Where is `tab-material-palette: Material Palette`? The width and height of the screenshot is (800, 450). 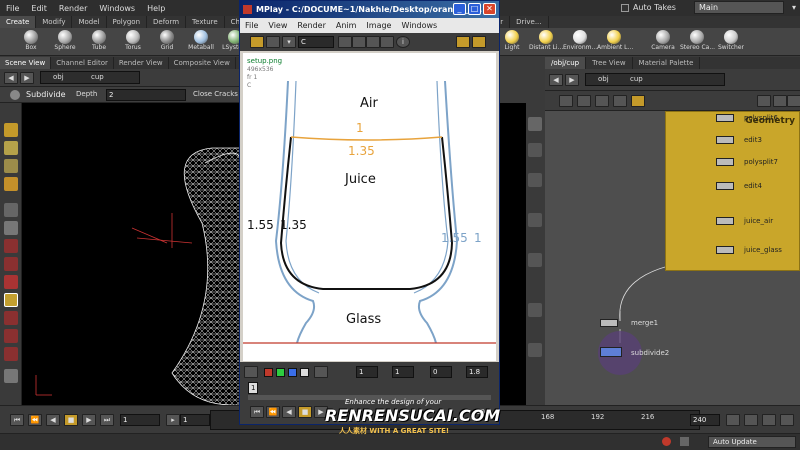
tab-material-palette: Material Palette is located at coordinates (667, 63).